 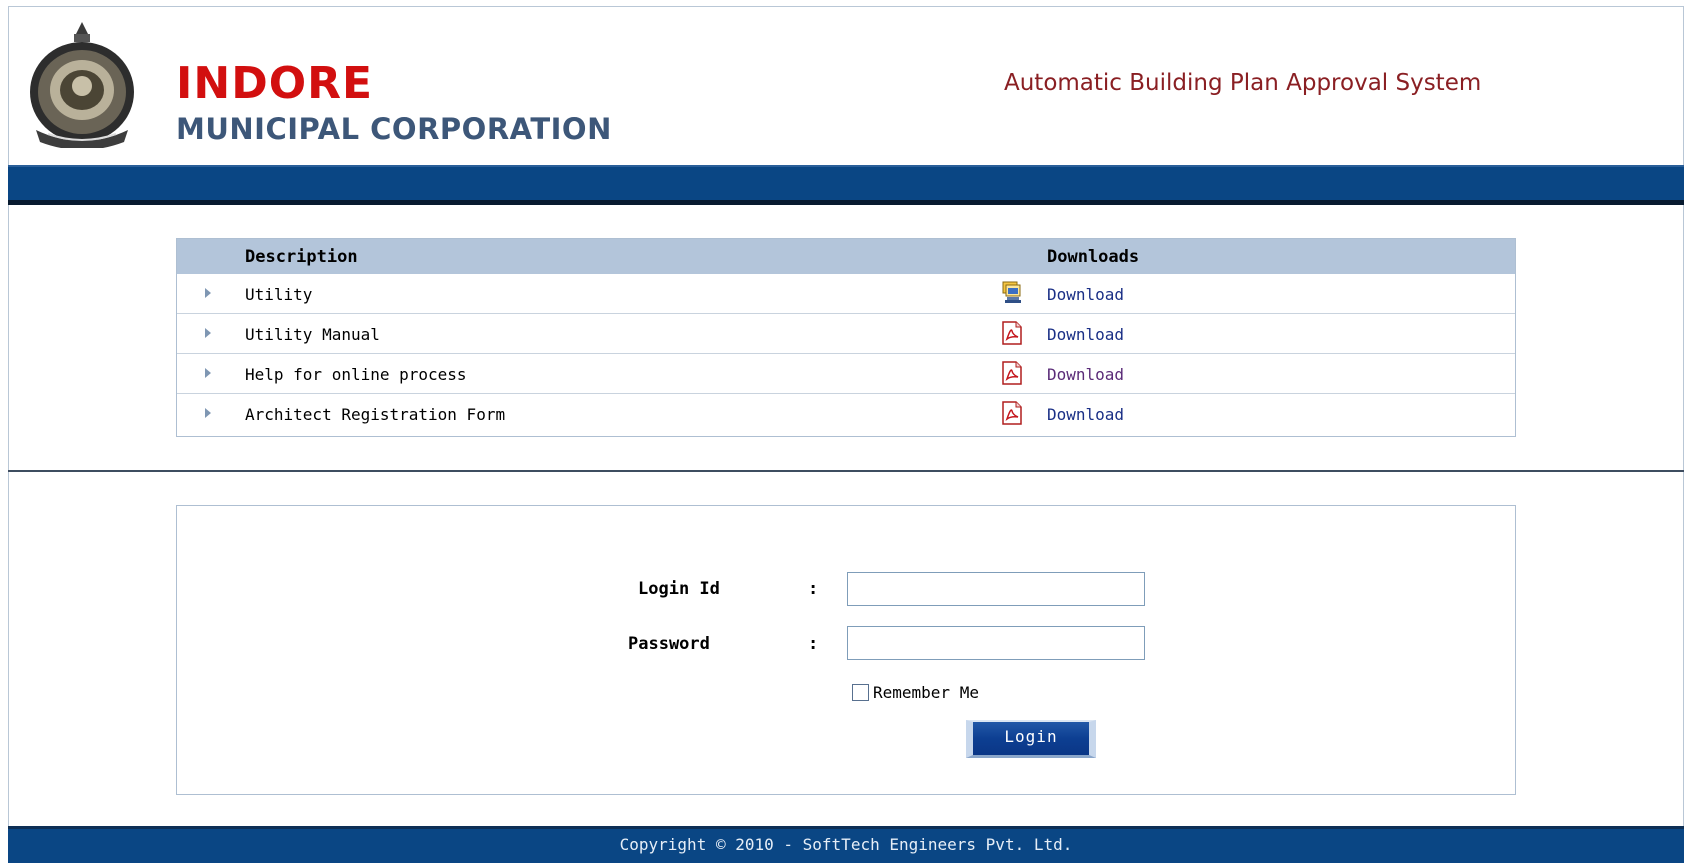 I want to click on header-bar, so click(x=846, y=185).